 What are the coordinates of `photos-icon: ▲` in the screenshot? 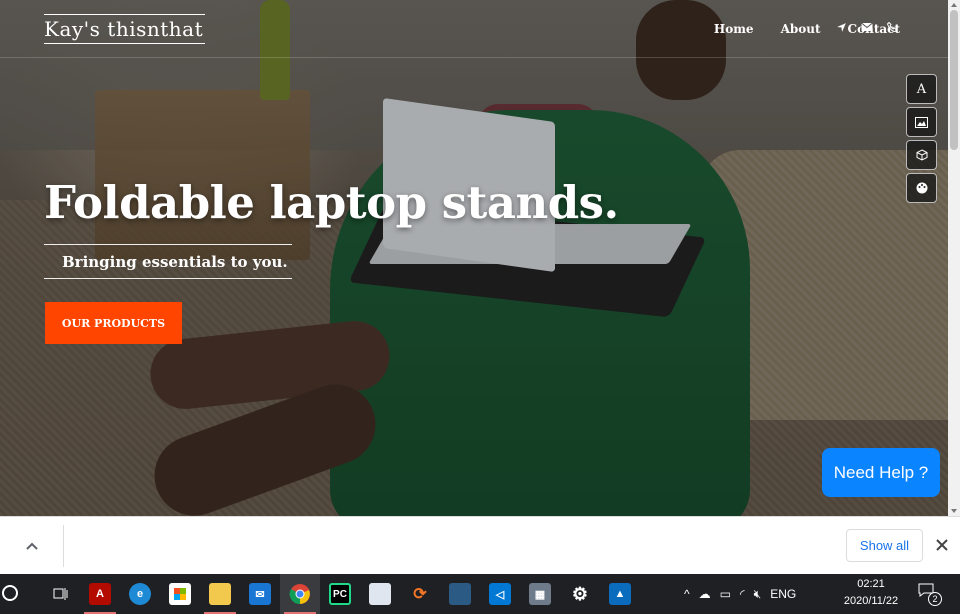 It's located at (620, 594).